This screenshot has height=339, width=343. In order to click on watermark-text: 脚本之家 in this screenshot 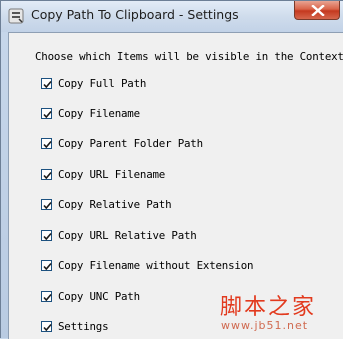, I will do `click(268, 307)`.